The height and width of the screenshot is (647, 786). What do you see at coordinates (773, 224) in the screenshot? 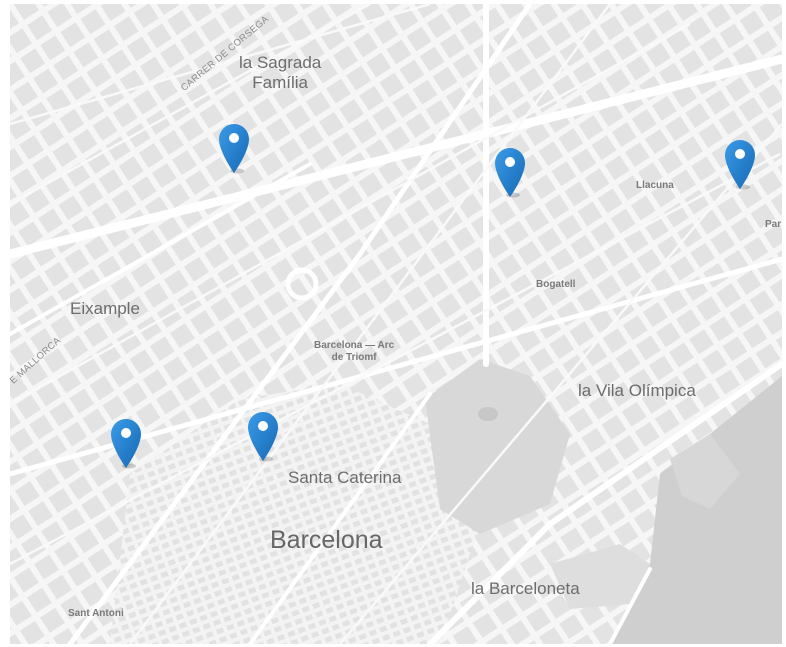
I see `label-par: Par` at bounding box center [773, 224].